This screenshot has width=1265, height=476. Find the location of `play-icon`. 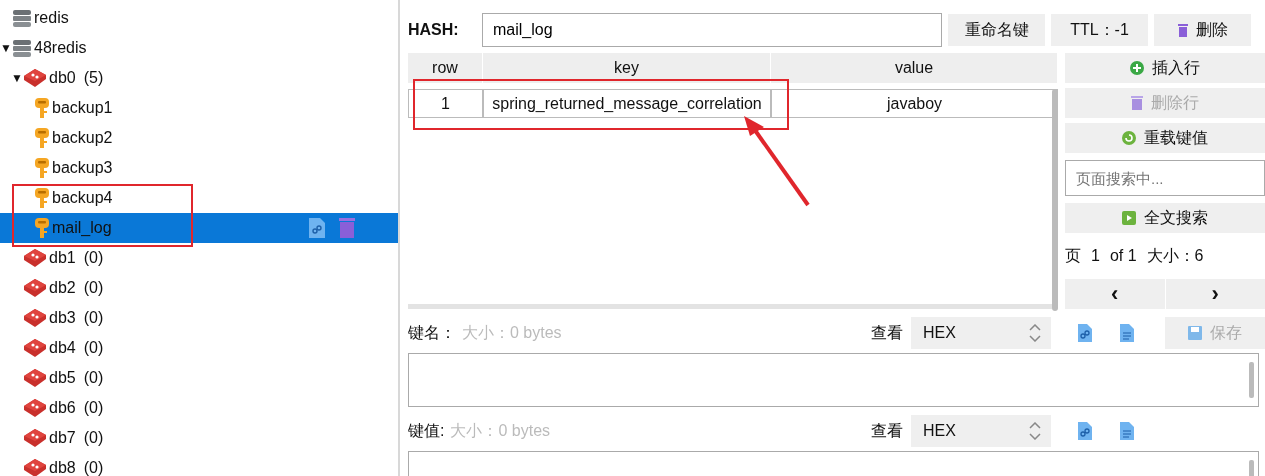

play-icon is located at coordinates (1129, 218).